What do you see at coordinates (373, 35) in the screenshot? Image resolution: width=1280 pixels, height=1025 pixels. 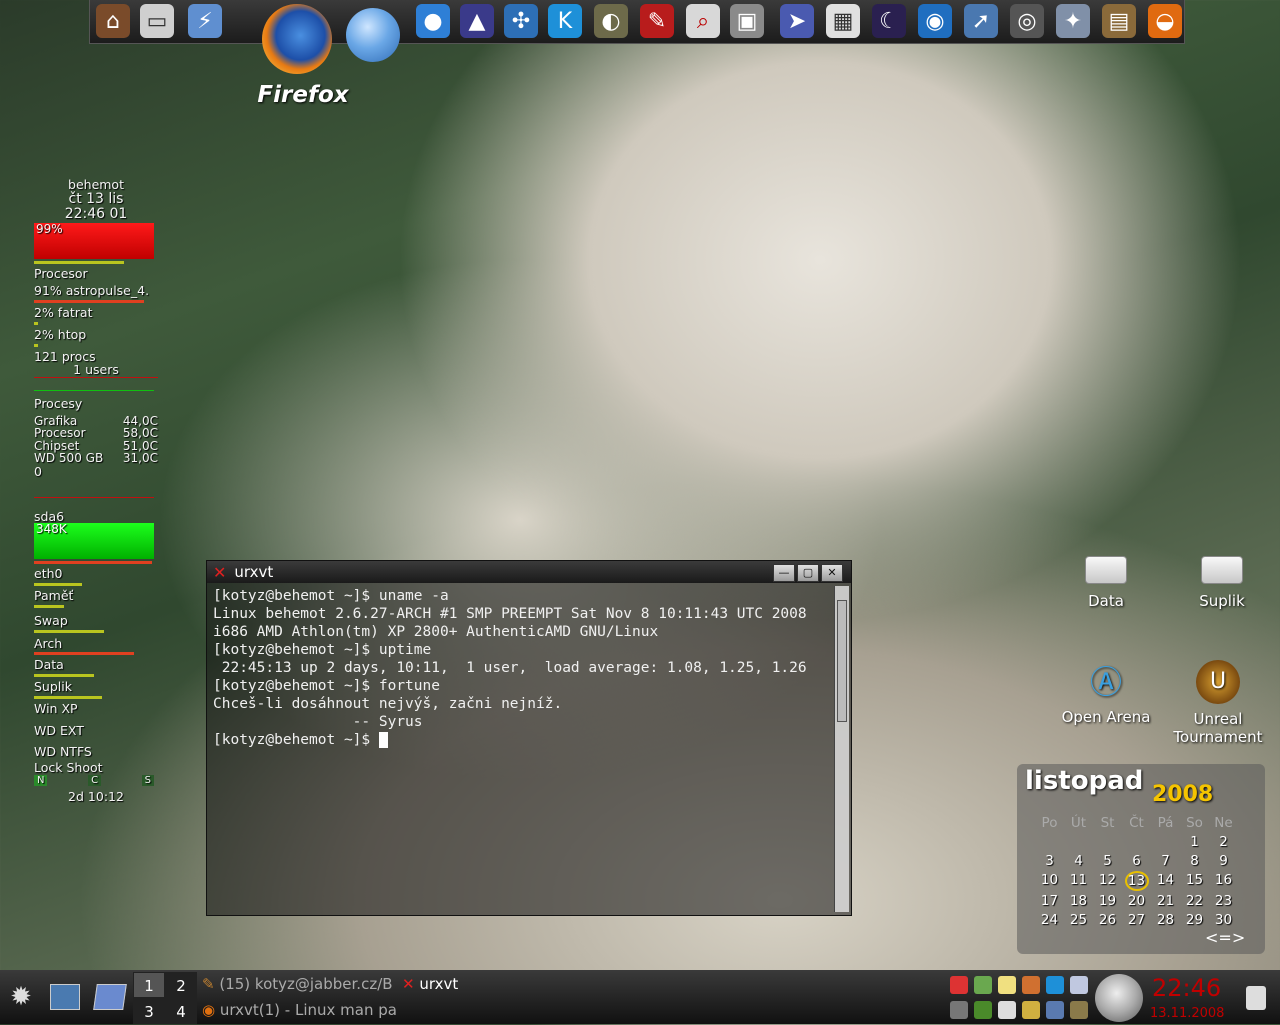 I see `network-globe-icon` at bounding box center [373, 35].